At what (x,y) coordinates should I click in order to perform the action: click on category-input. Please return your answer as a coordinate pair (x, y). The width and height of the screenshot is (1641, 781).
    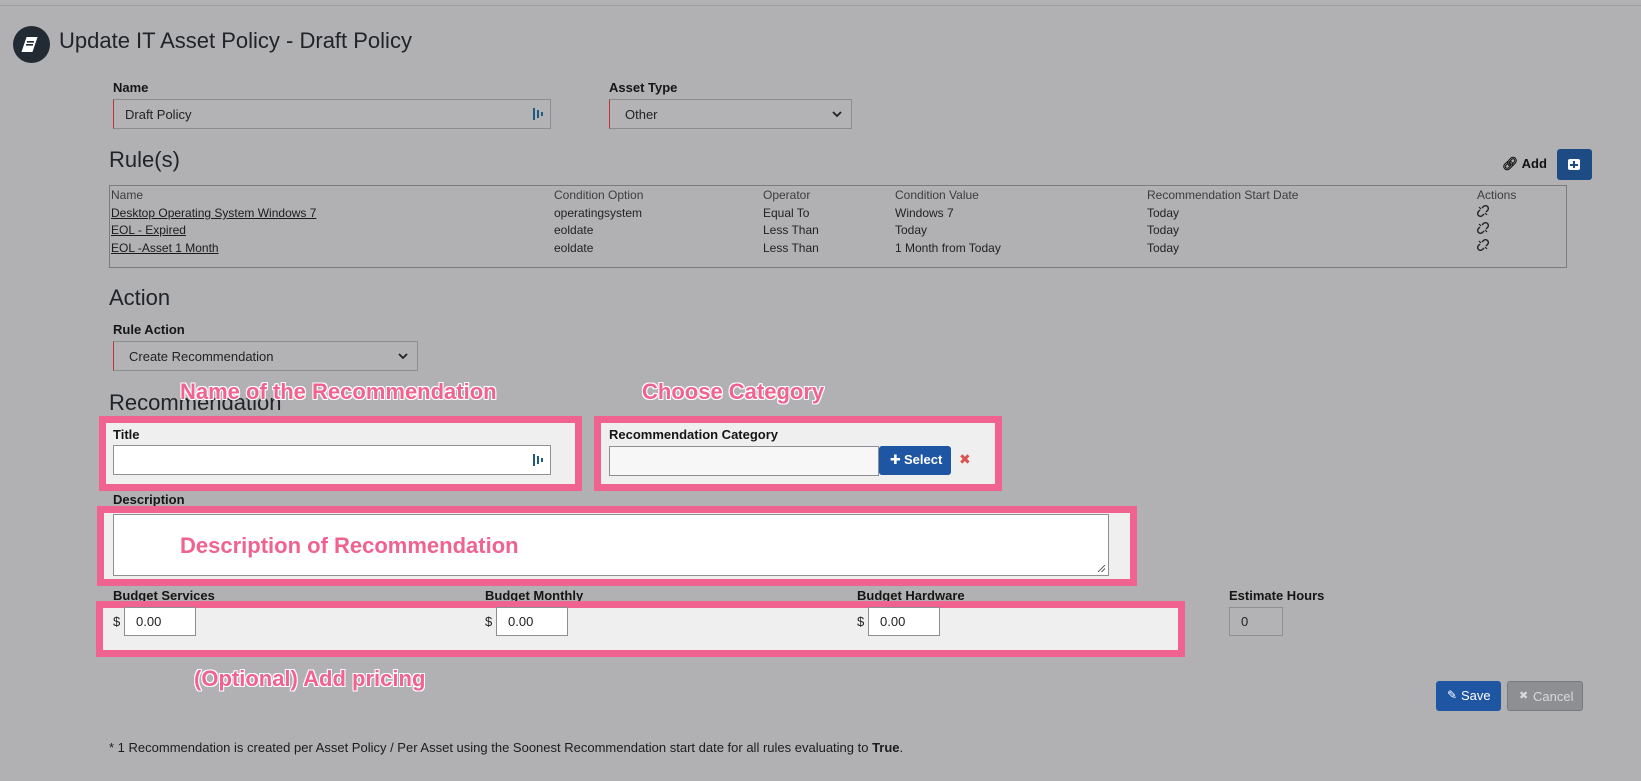
    Looking at the image, I should click on (744, 461).